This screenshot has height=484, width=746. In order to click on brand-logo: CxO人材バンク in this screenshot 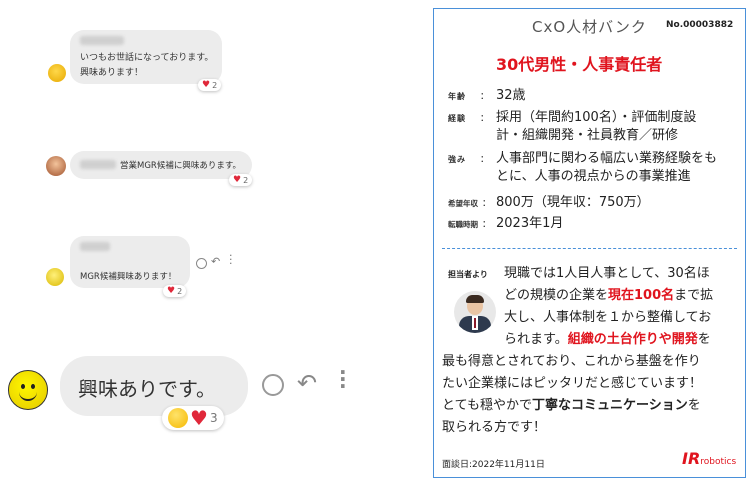, I will do `click(589, 27)`.